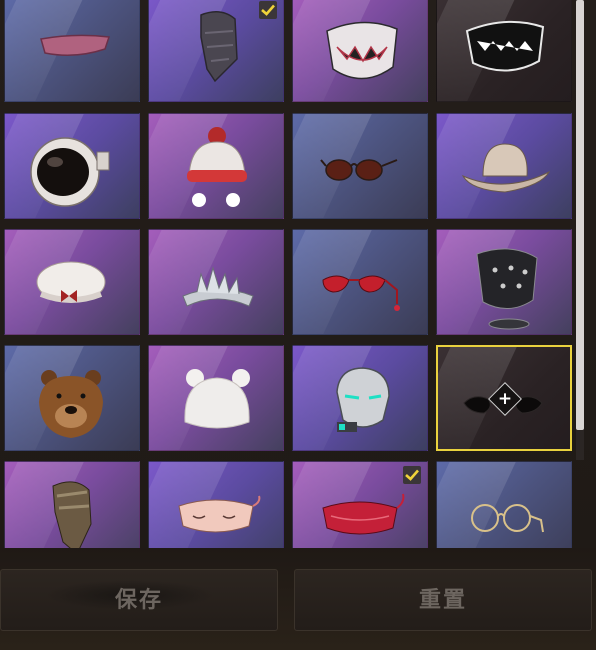 The height and width of the screenshot is (650, 596). Describe the element at coordinates (580, 215) in the screenshot. I see `scrollbar-thumb` at that location.